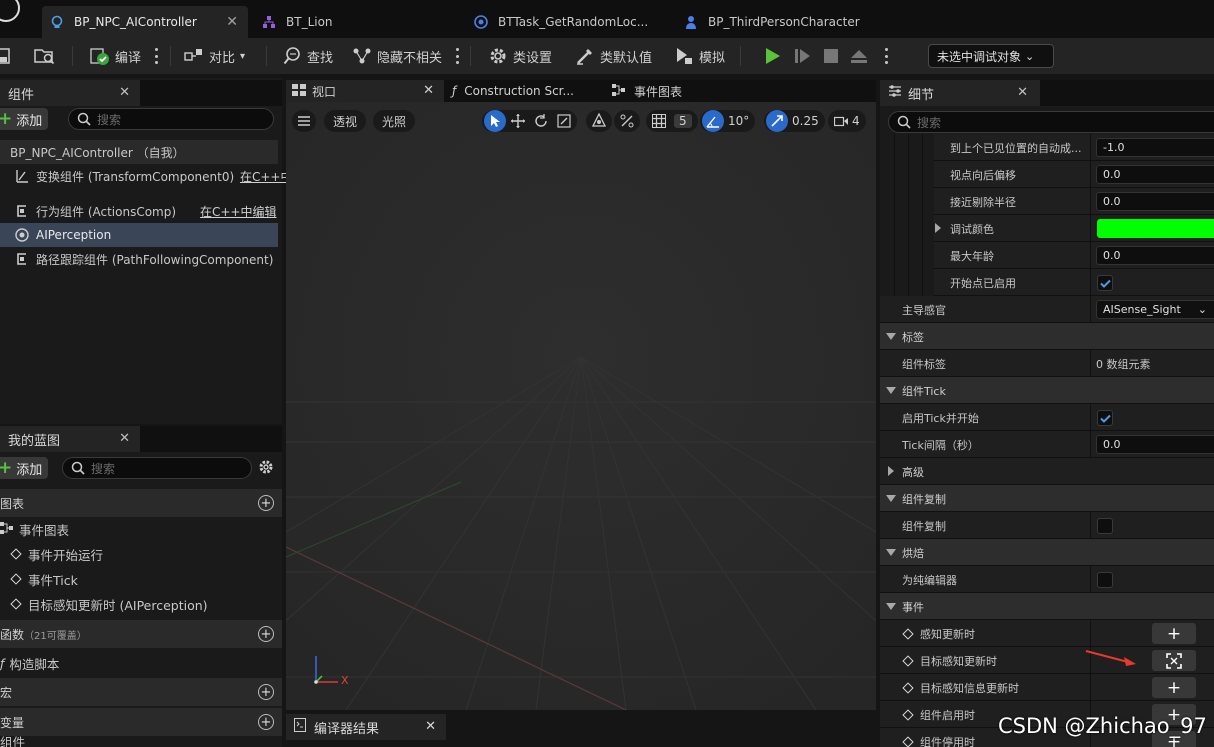  What do you see at coordinates (1155, 147) in the screenshot?
I see `autosuccess-range-input: -1.0` at bounding box center [1155, 147].